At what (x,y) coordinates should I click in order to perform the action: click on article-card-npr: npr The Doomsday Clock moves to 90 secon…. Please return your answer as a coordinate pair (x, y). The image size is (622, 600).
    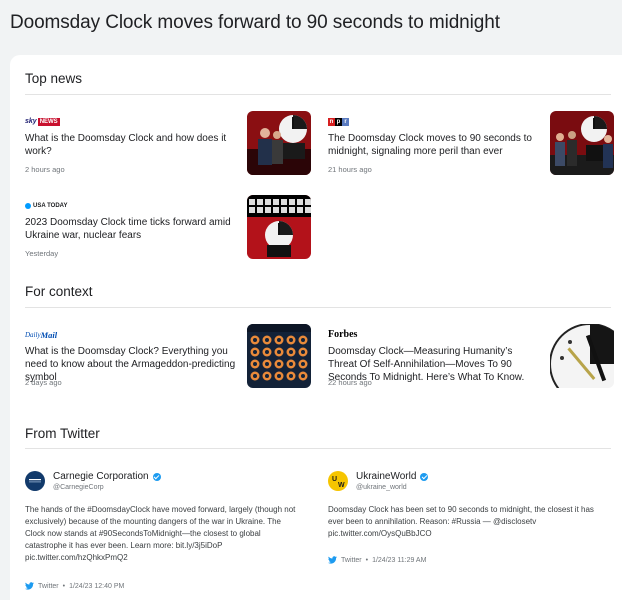
    Looking at the image, I should click on (471, 147).